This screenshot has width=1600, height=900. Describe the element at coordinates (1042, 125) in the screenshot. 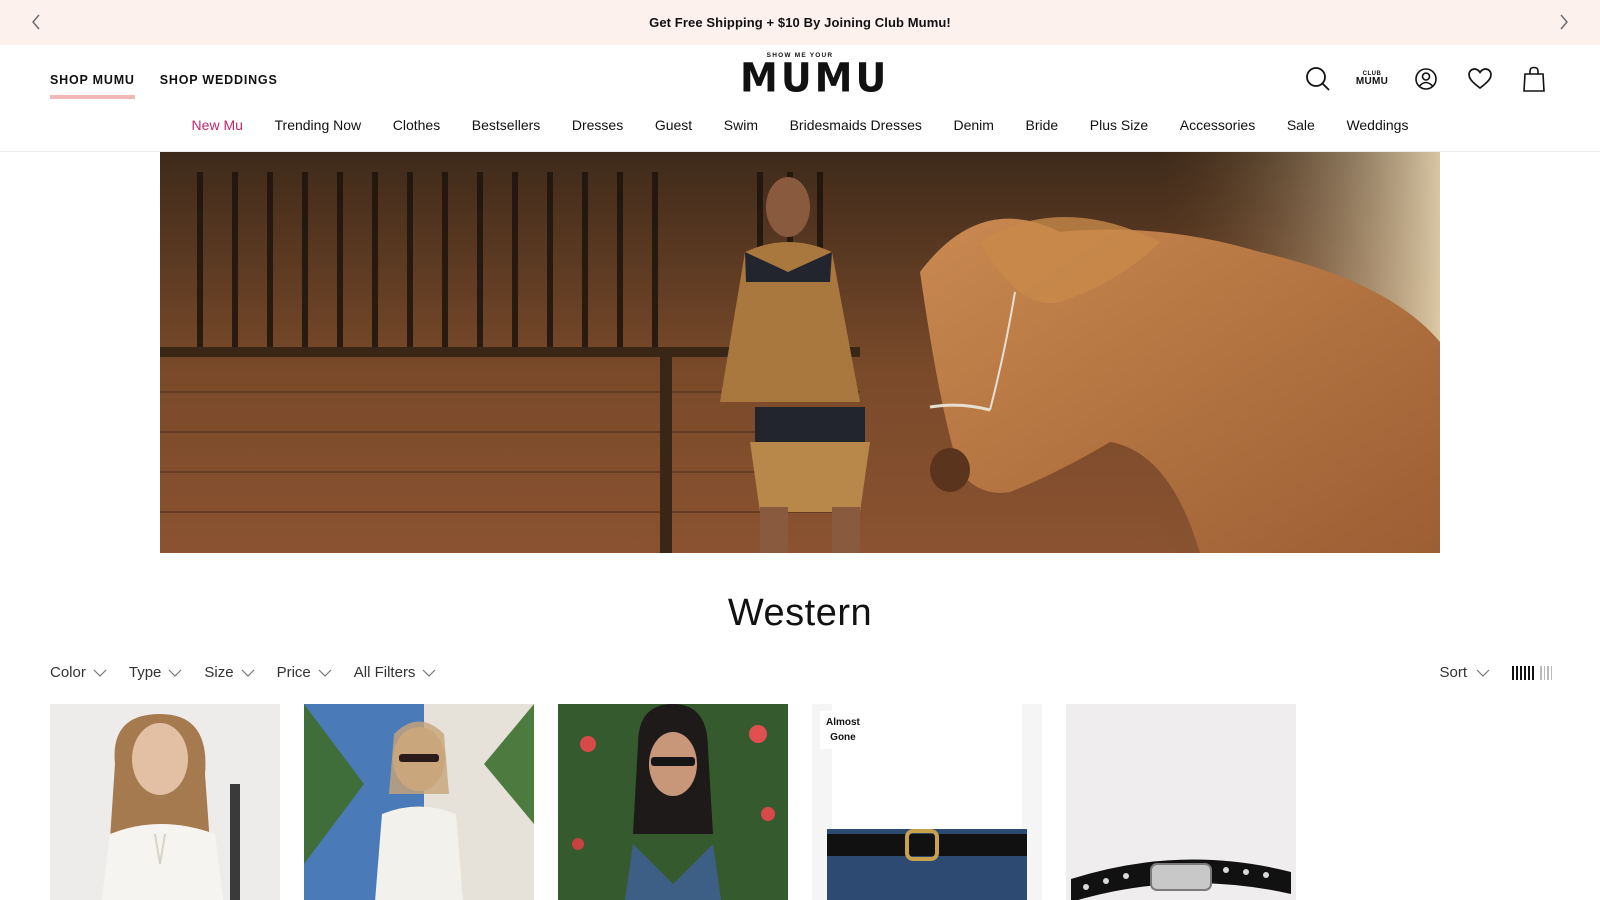

I see `nav-item-bride: Bride` at that location.